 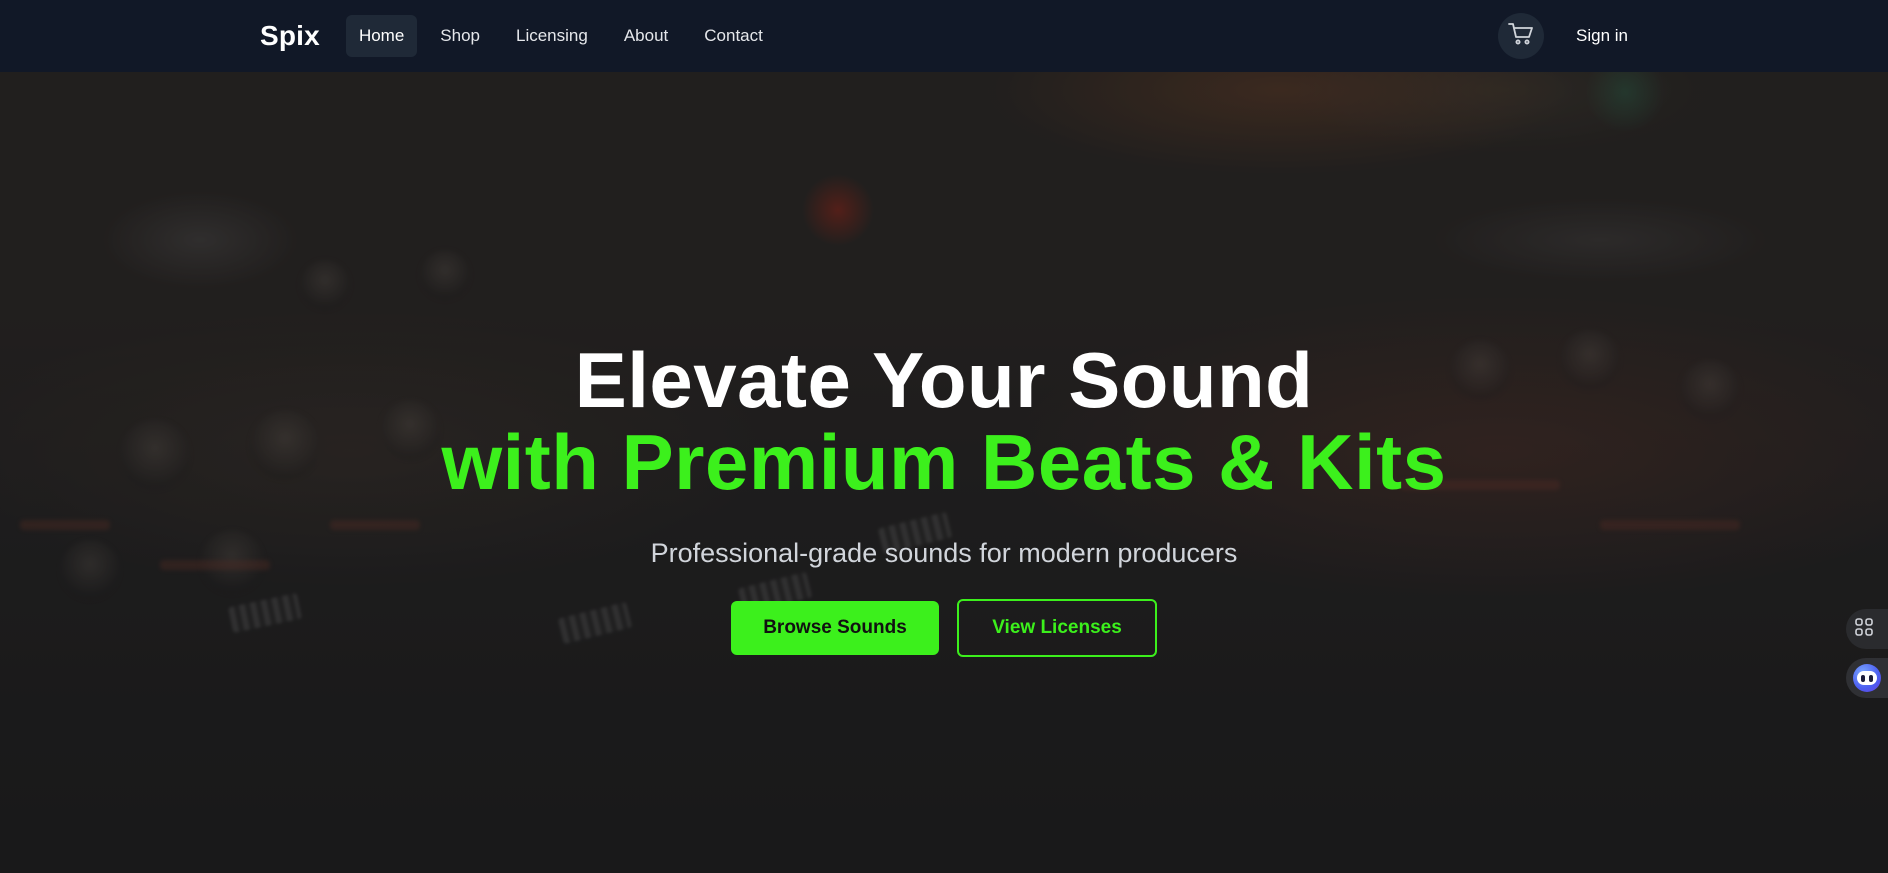 I want to click on nav-link-licensing: Licensing, so click(x=552, y=36).